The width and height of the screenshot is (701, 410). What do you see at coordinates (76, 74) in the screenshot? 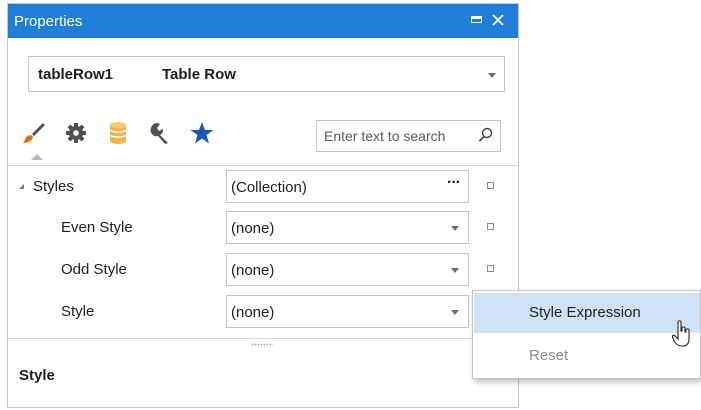
I see `object-name: tableRow1` at bounding box center [76, 74].